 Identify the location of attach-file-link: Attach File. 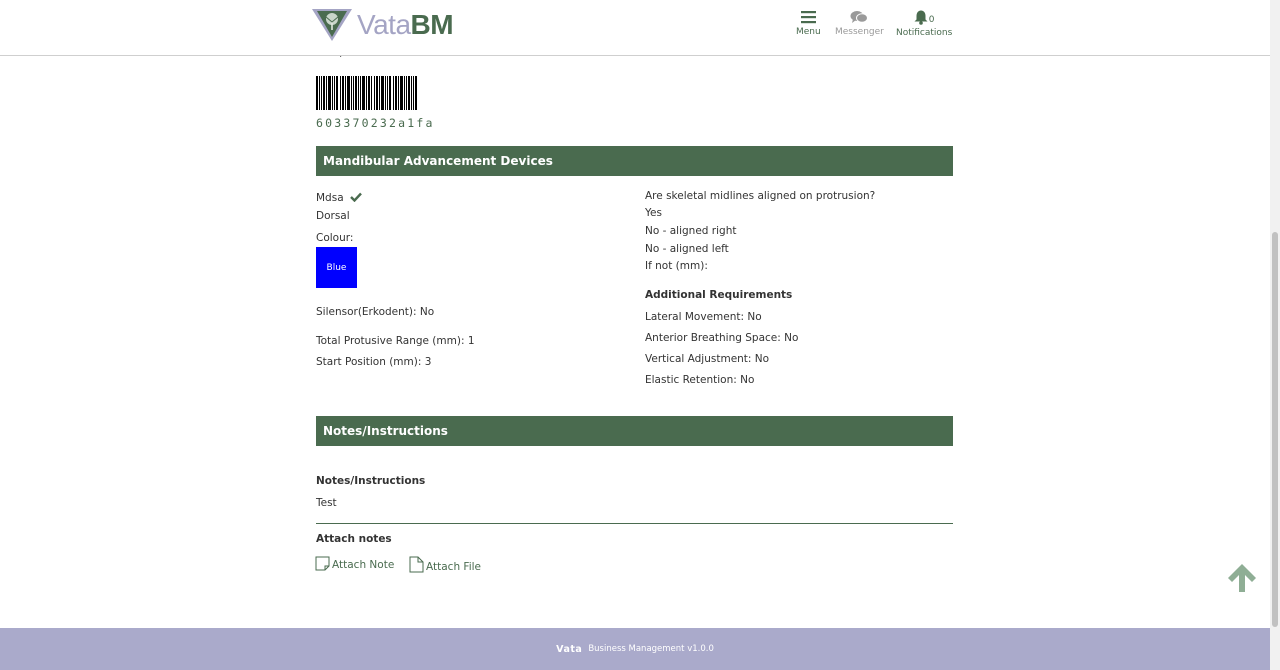
(445, 564).